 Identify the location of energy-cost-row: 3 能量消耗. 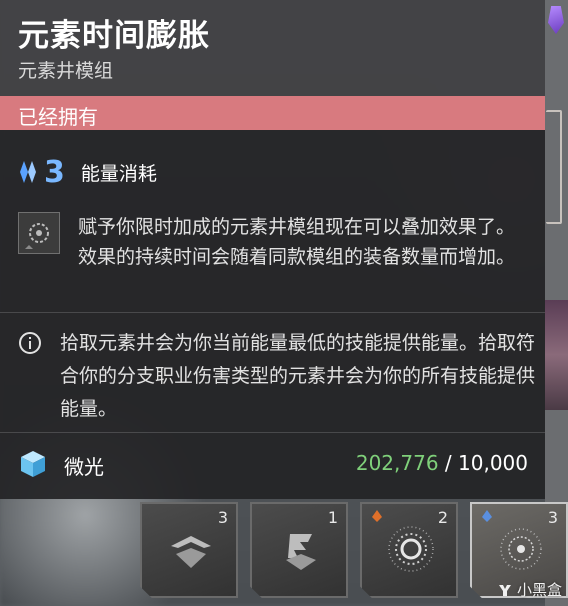
(87, 172).